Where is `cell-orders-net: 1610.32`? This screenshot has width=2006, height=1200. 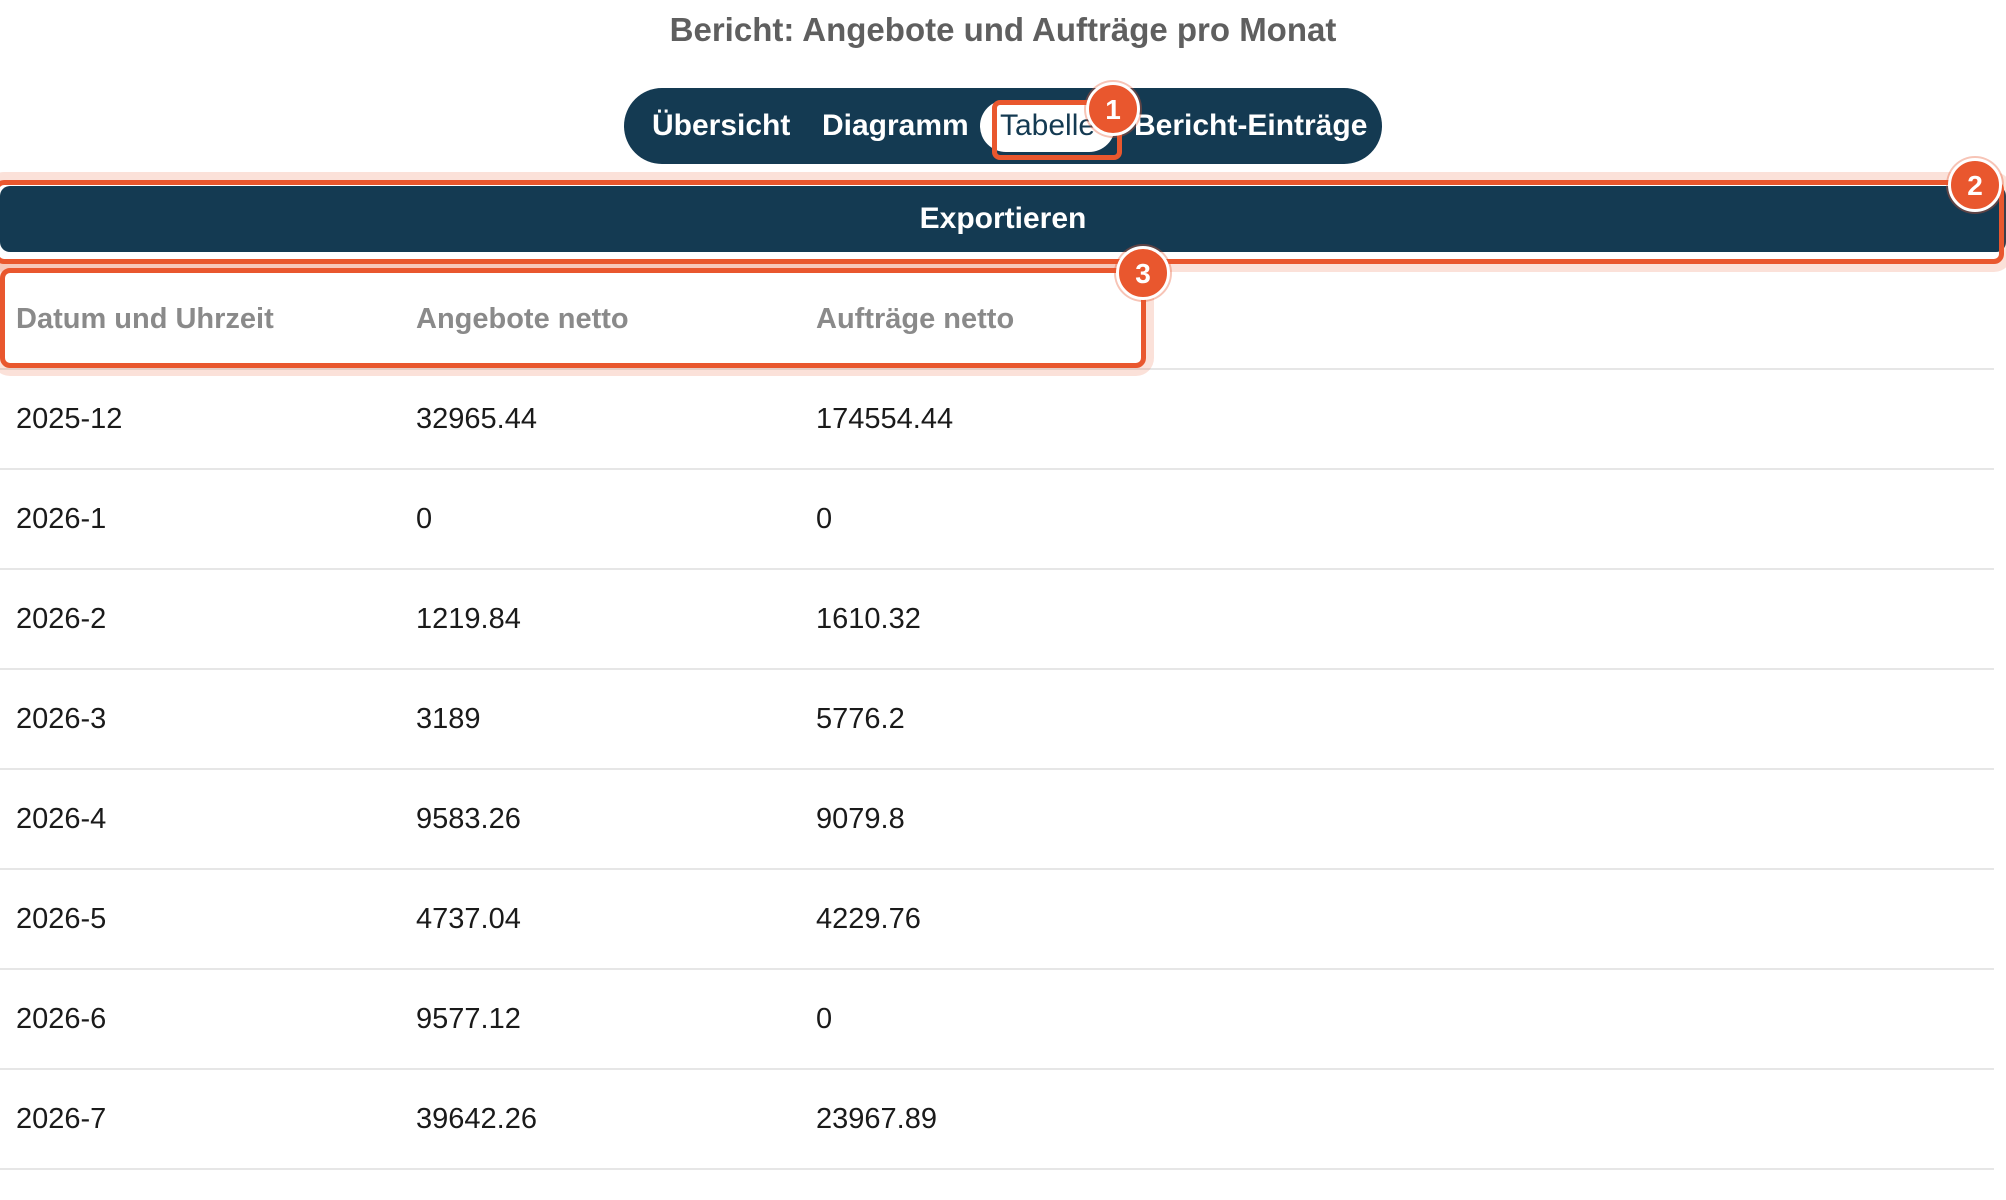 cell-orders-net: 1610.32 is located at coordinates (1397, 619).